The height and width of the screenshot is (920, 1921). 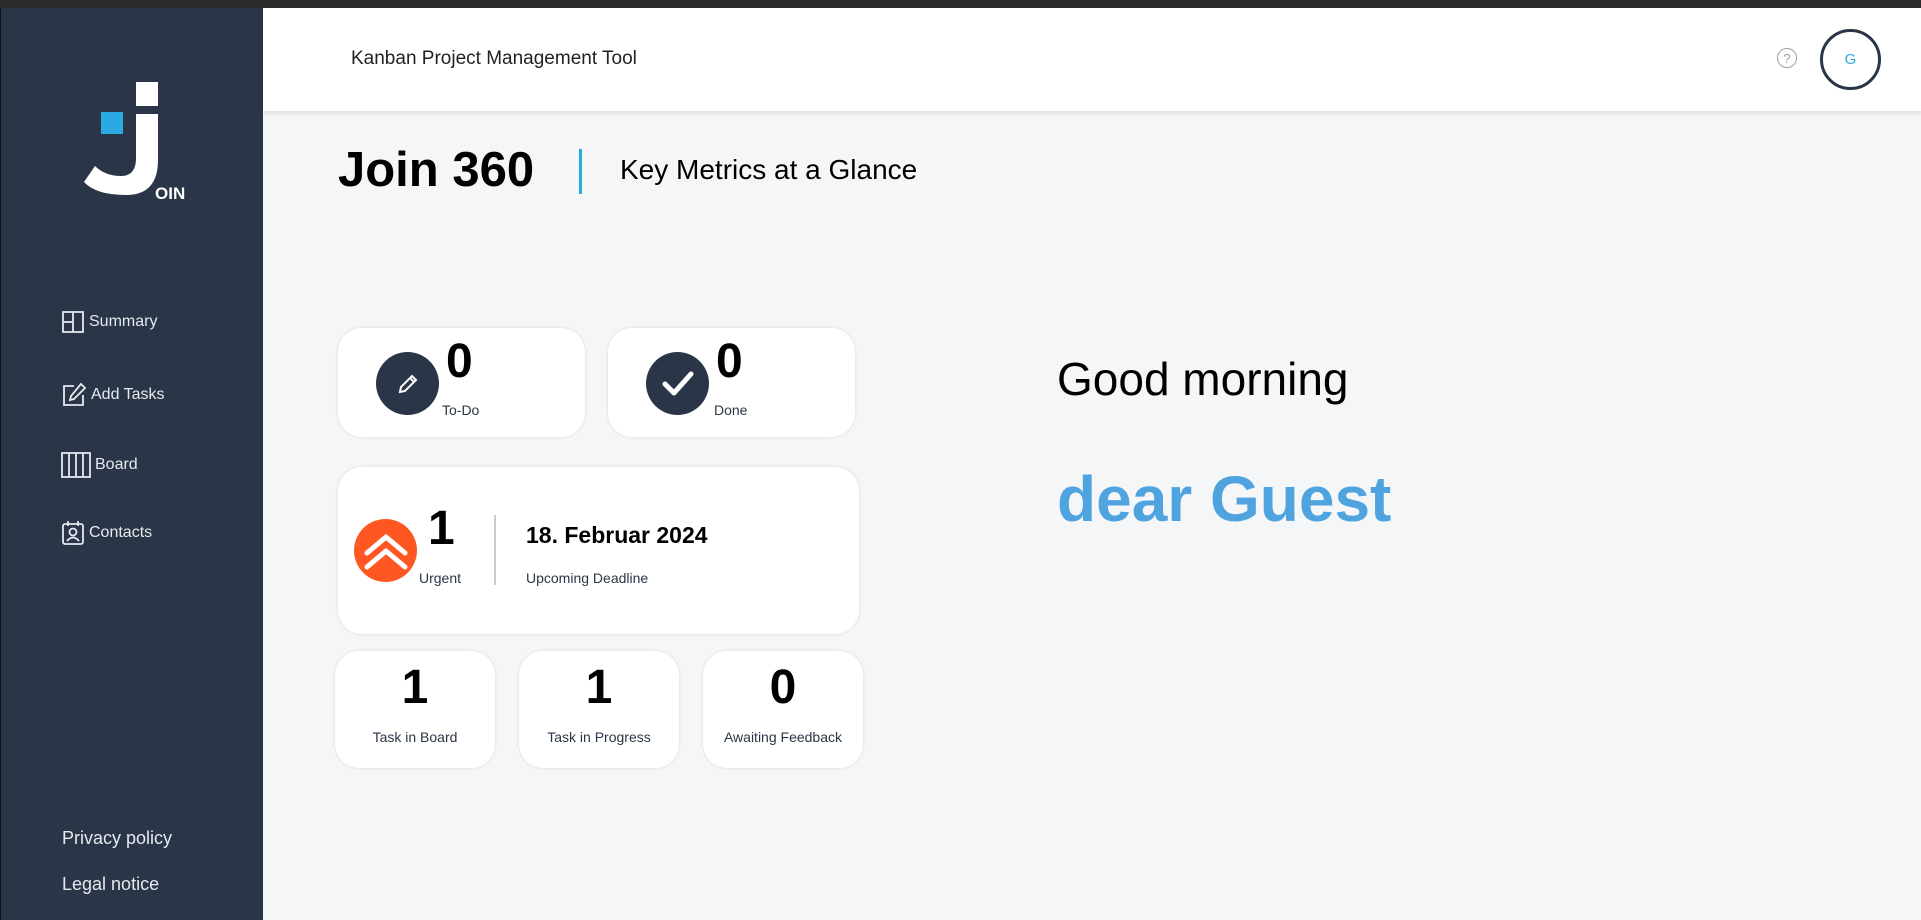 What do you see at coordinates (783, 687) in the screenshot?
I see `awaiting-feedback-count: 0` at bounding box center [783, 687].